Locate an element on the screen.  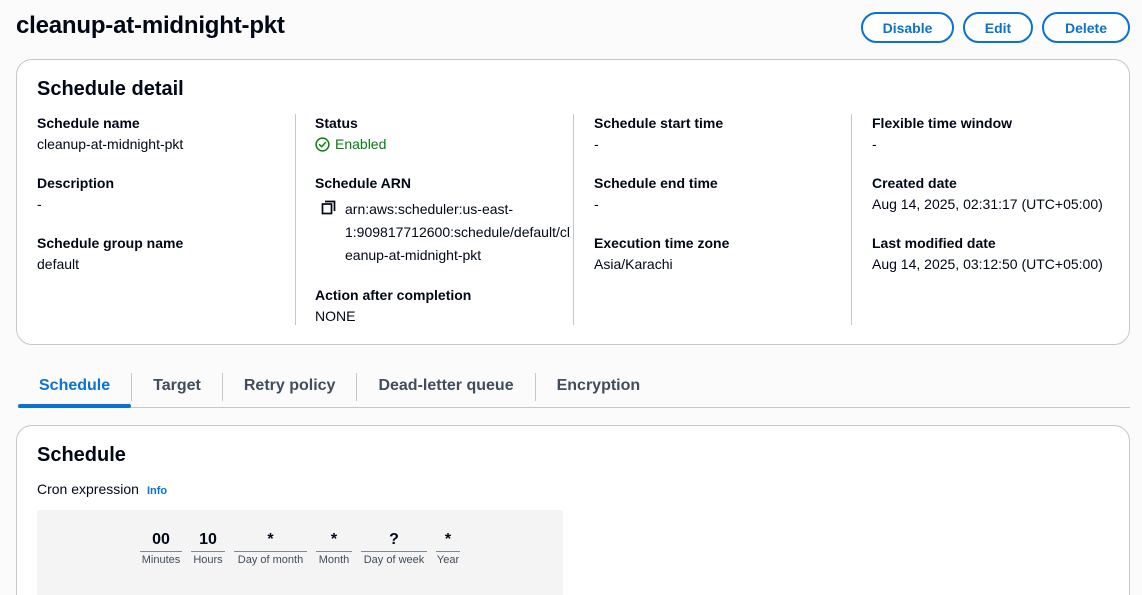
time-zone-field: Execution time zone Asia/Karachi is located at coordinates (661, 254).